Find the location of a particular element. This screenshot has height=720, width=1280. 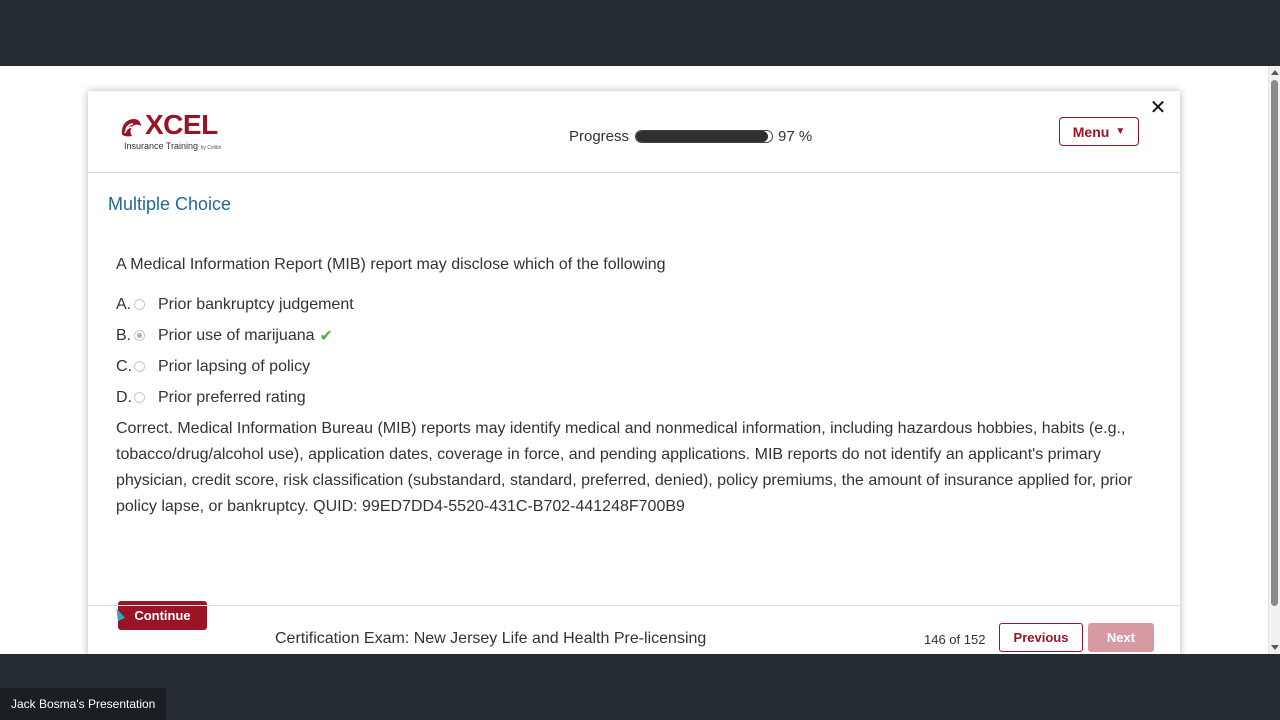

menu-button: Menu ▼ is located at coordinates (1099, 131).